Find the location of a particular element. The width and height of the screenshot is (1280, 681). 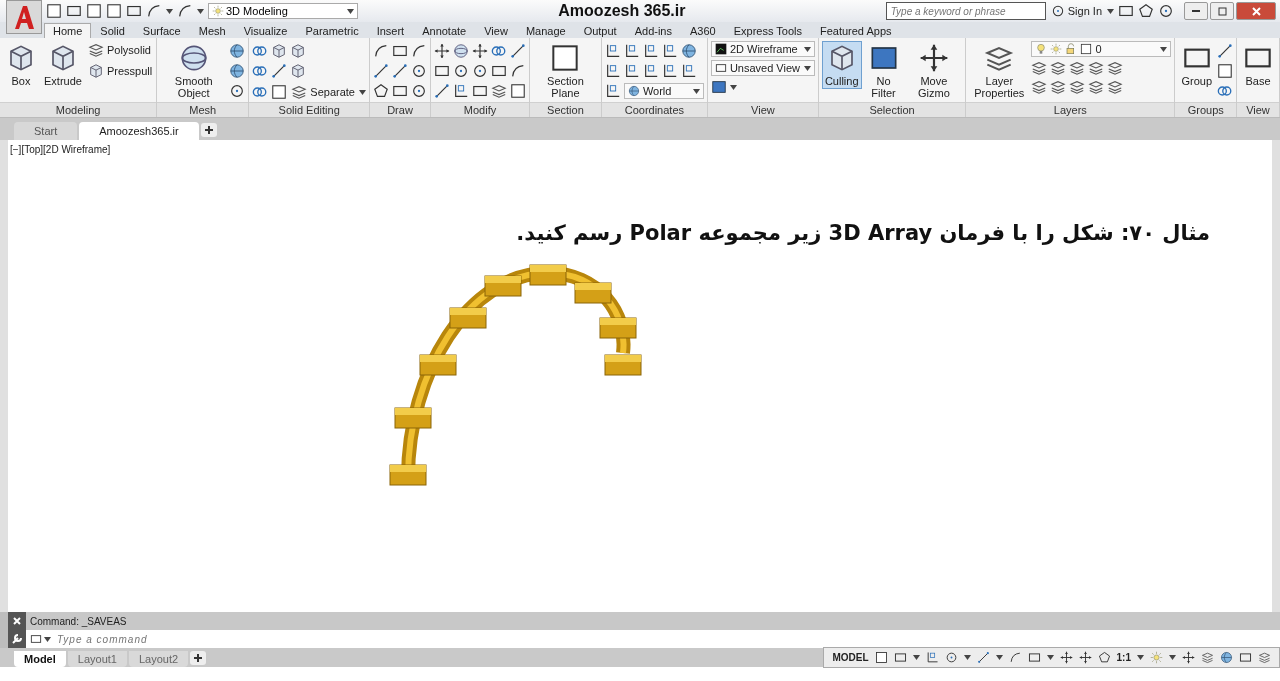

ribbon-tab: A360 is located at coordinates (702, 30).